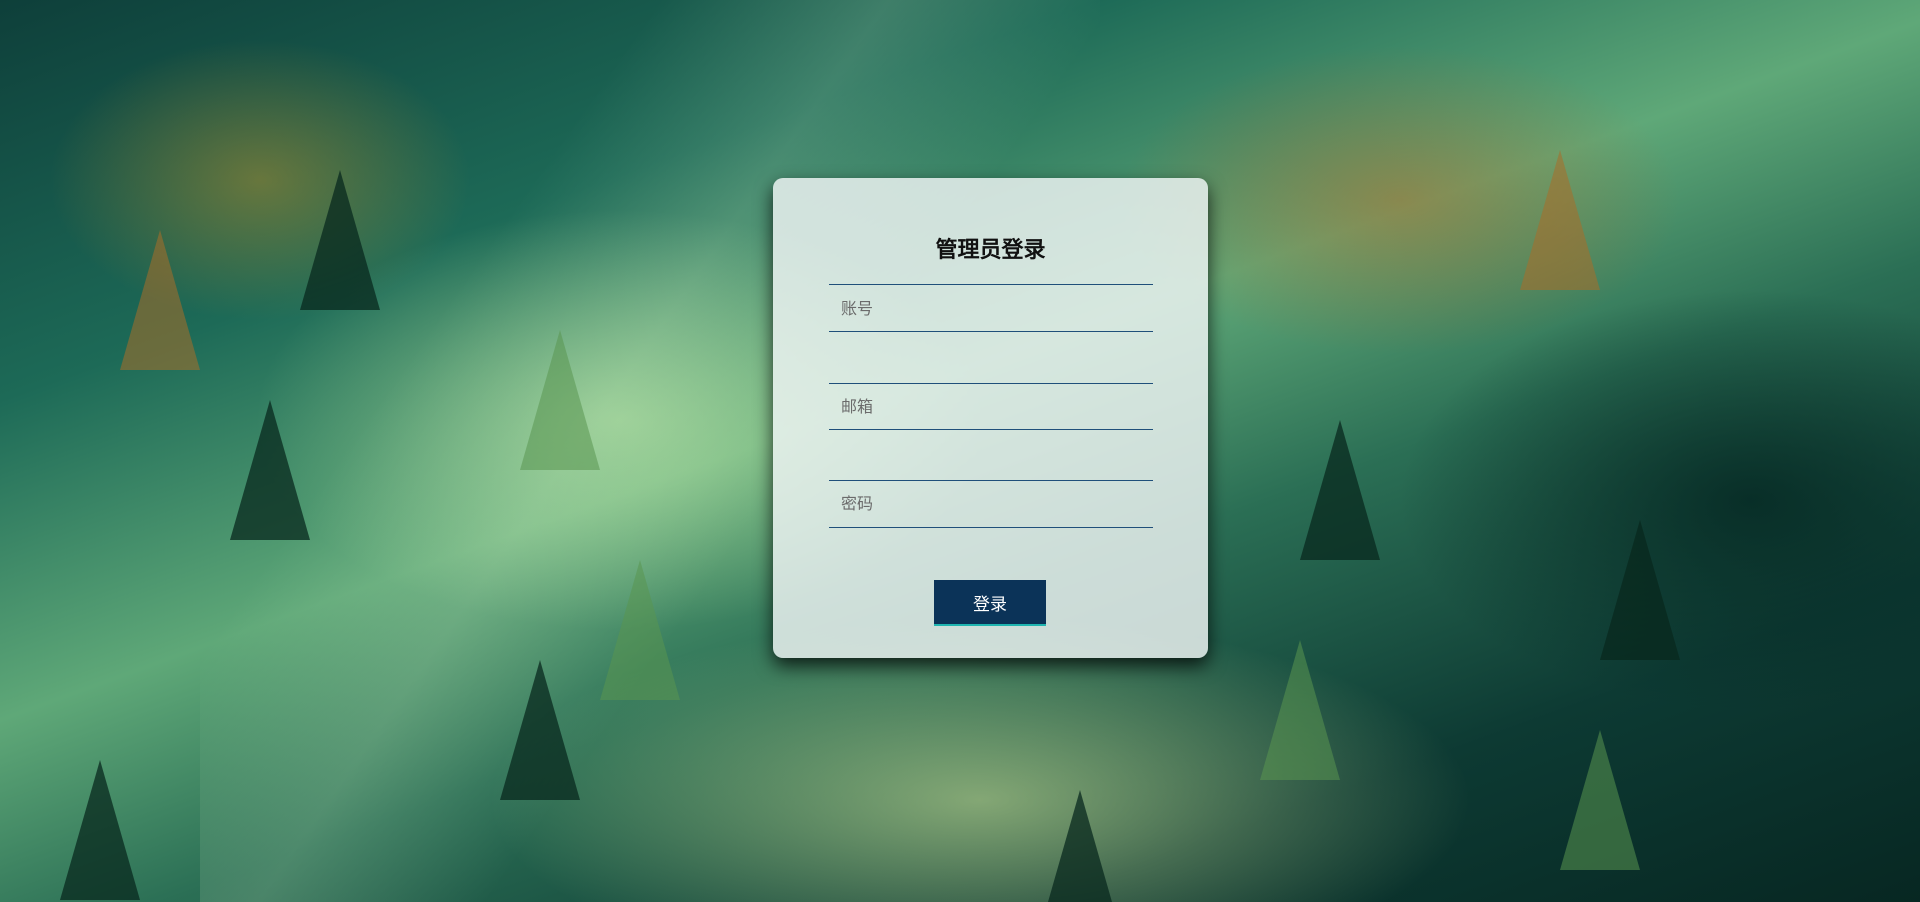 The image size is (1920, 902). I want to click on email-underline, so click(991, 429).